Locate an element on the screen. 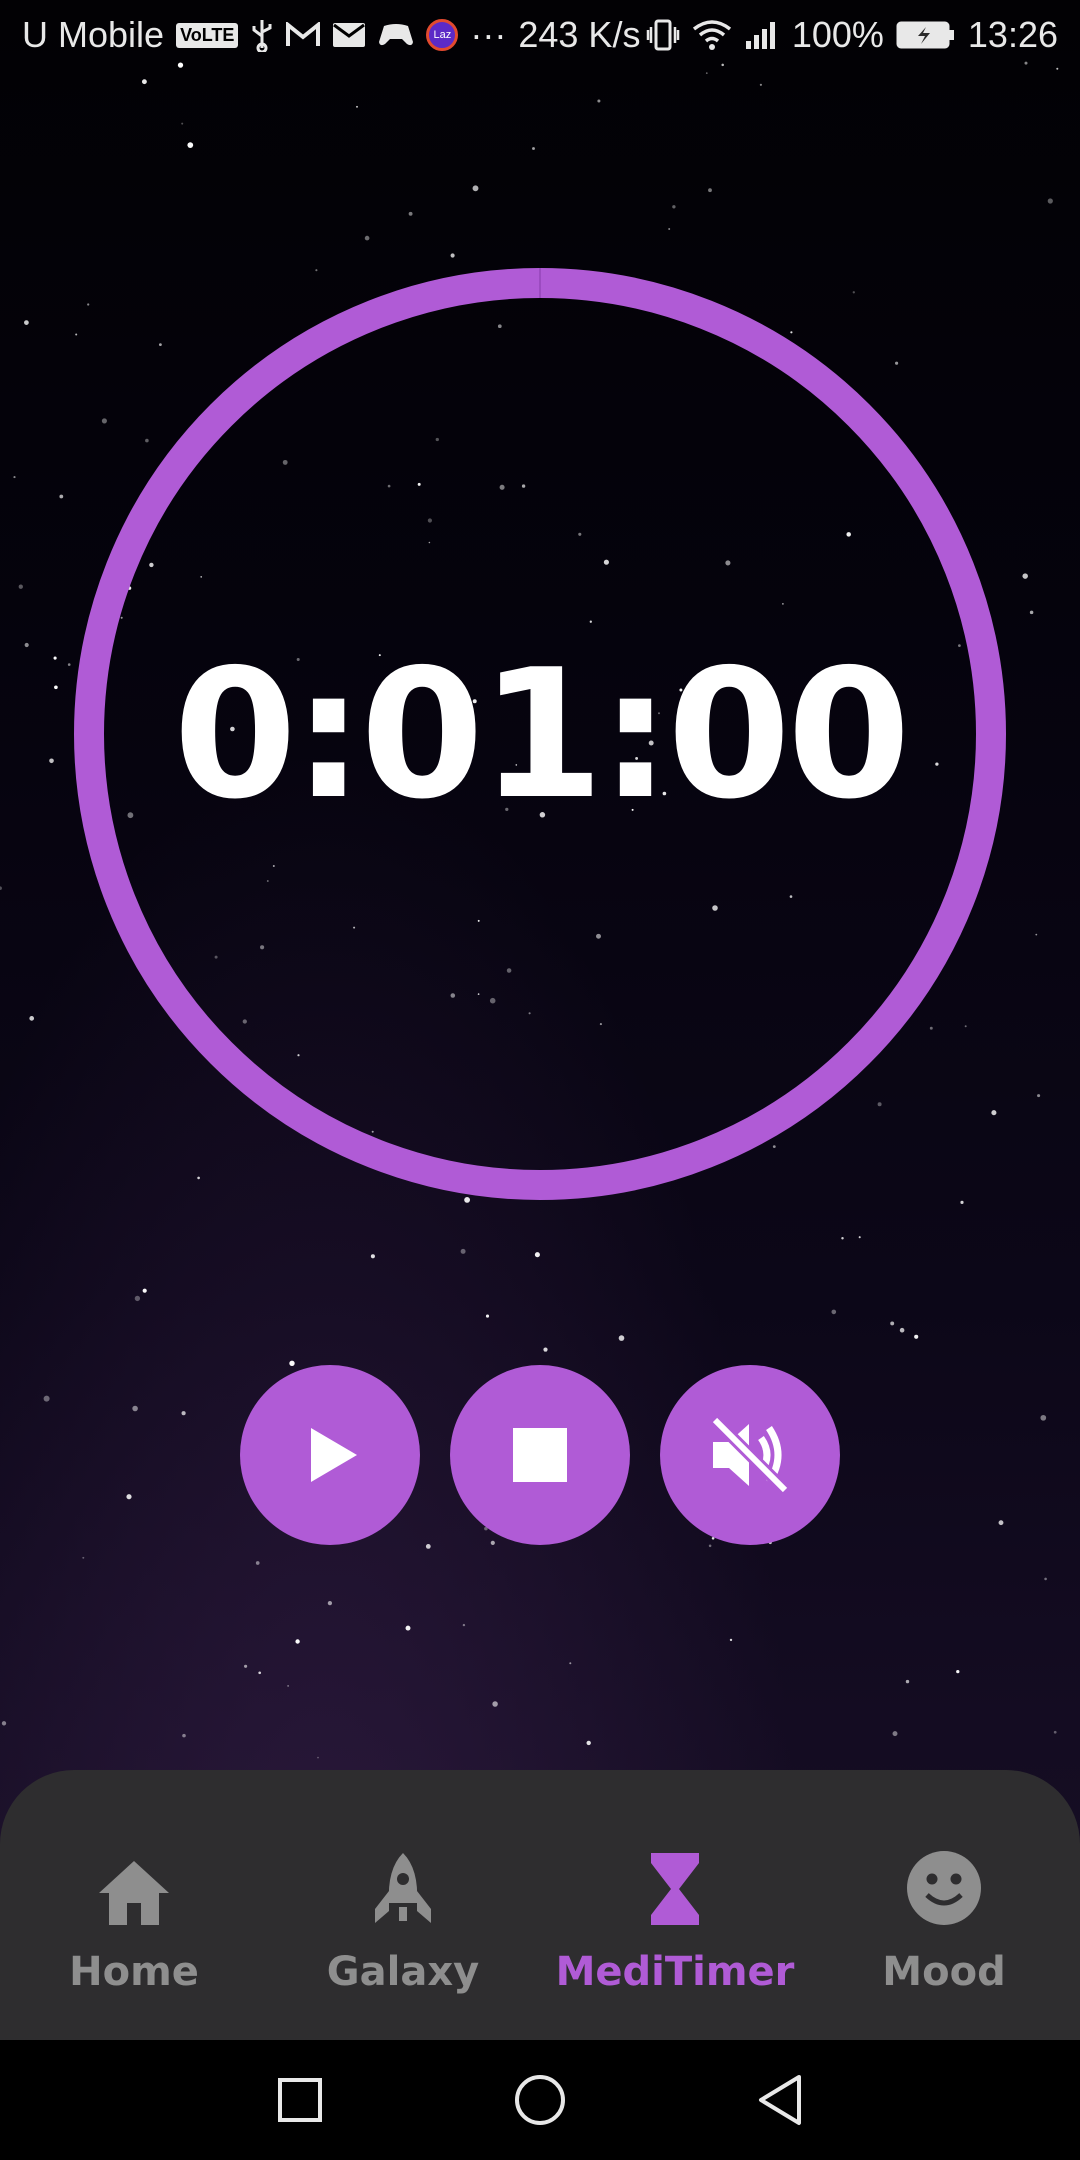 The image size is (1080, 2160). volume-off-icon is located at coordinates (750, 1455).